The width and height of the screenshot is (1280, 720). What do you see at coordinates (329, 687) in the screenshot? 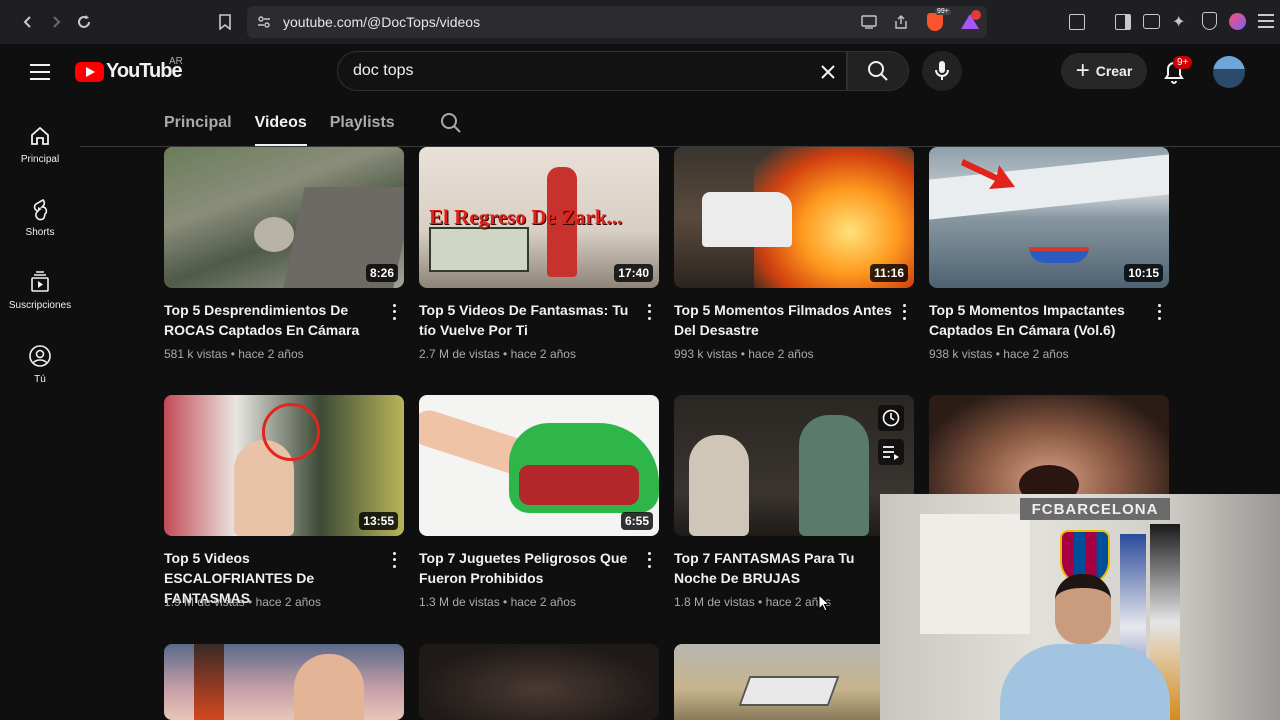
I see `screaming-man-shape` at bounding box center [329, 687].